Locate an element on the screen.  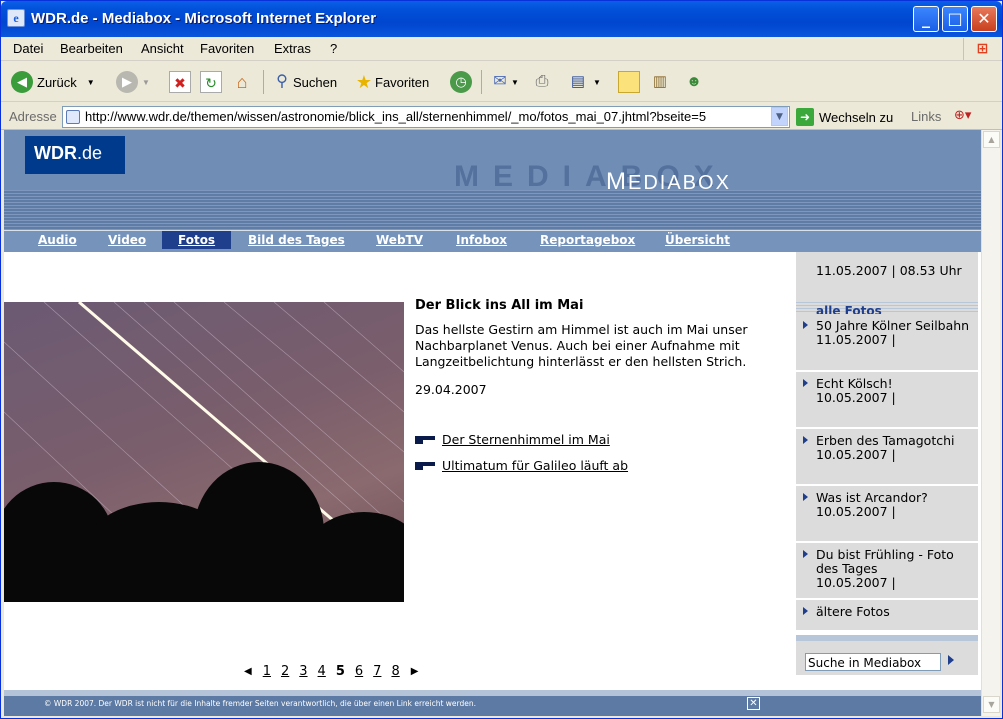
search-go-icon is located at coordinates (951, 660).